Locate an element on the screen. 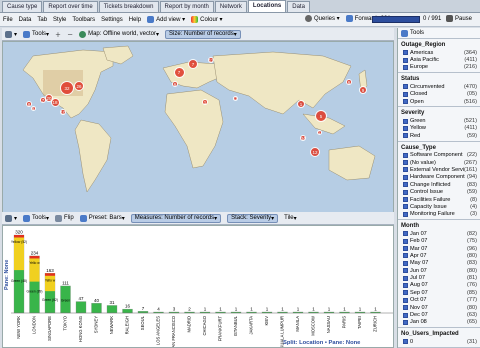  pause-button: Pause is located at coordinates (459, 18).